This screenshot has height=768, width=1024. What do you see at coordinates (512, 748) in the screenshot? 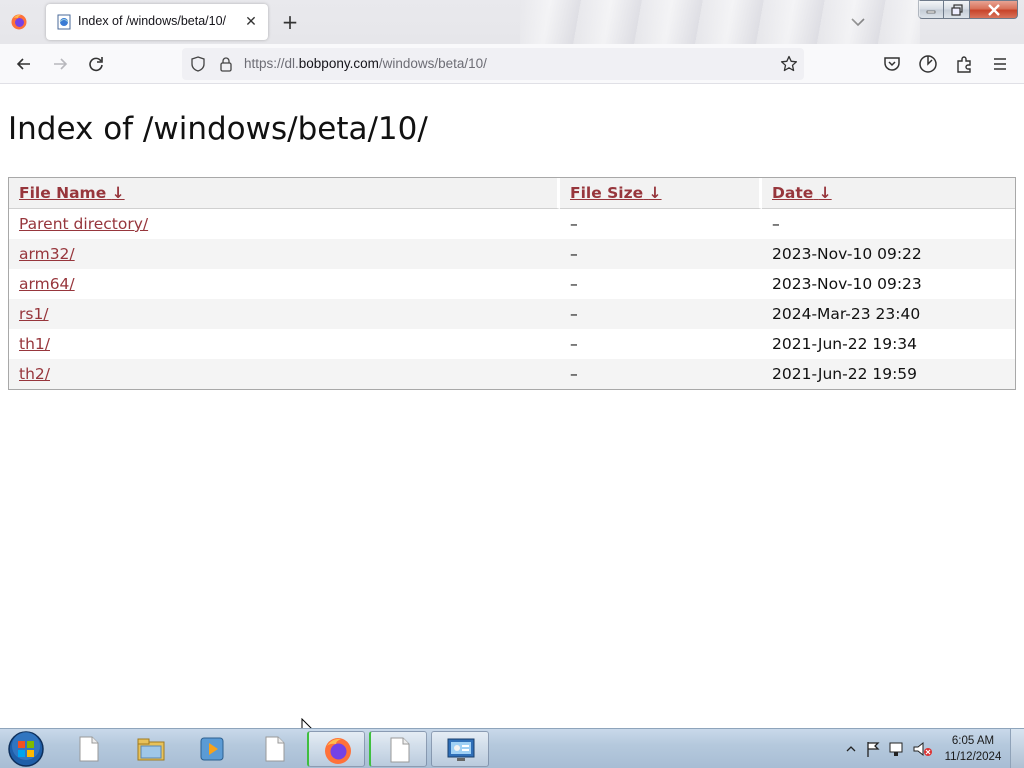
I see `taskbar: 6:05 AM 11/12/2024` at bounding box center [512, 748].